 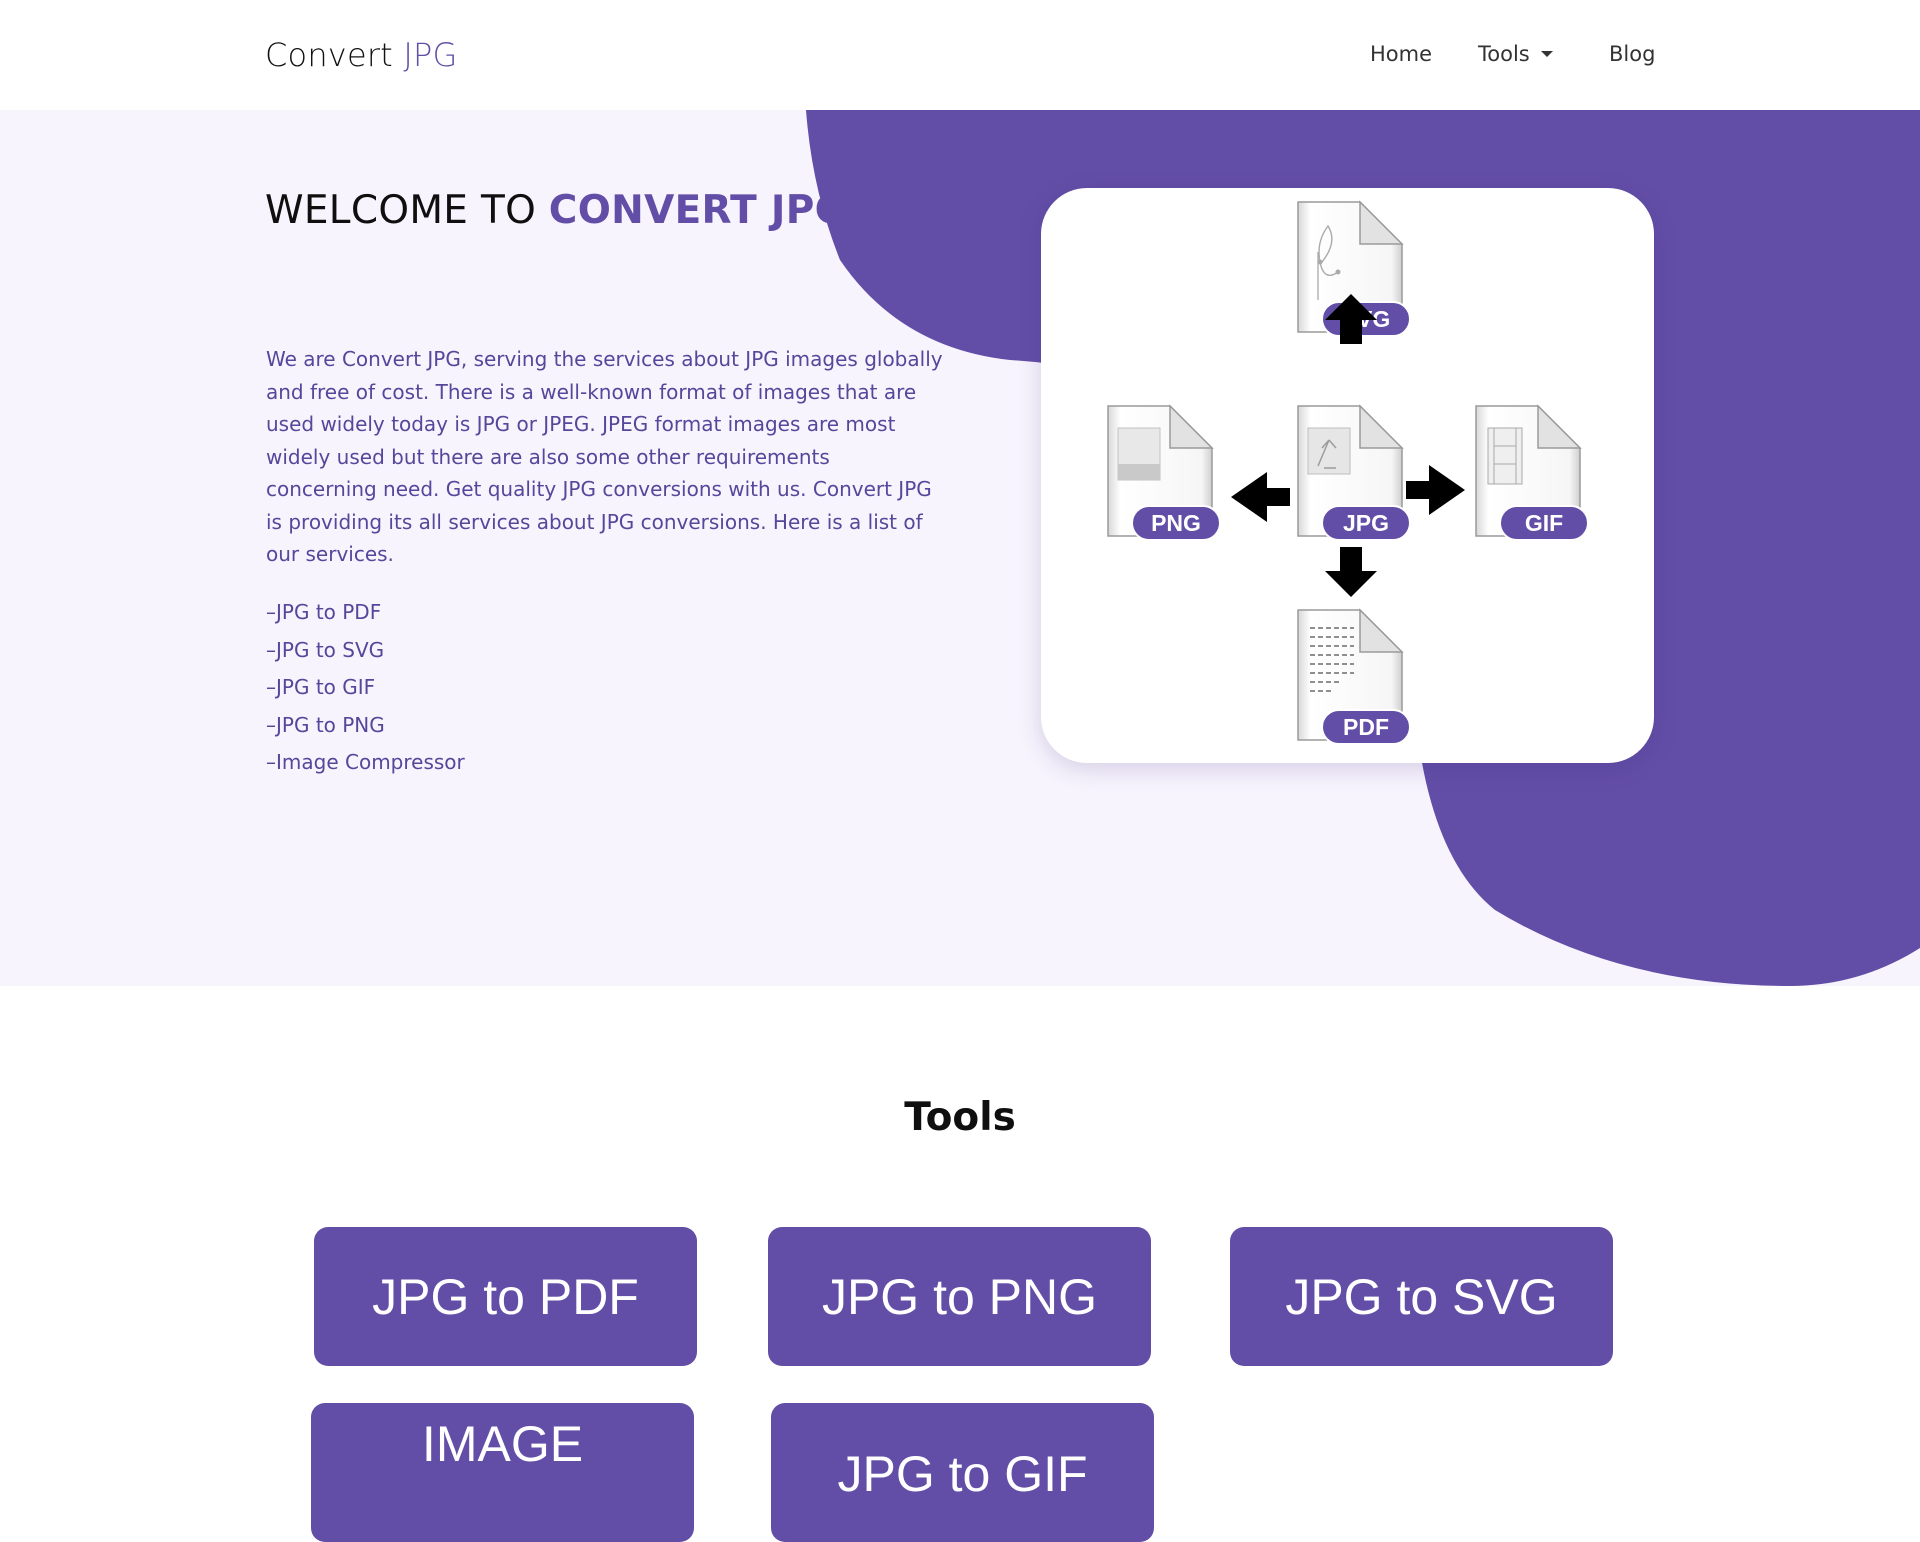 I want to click on jpg-file-icon: JPG, so click(x=1354, y=472).